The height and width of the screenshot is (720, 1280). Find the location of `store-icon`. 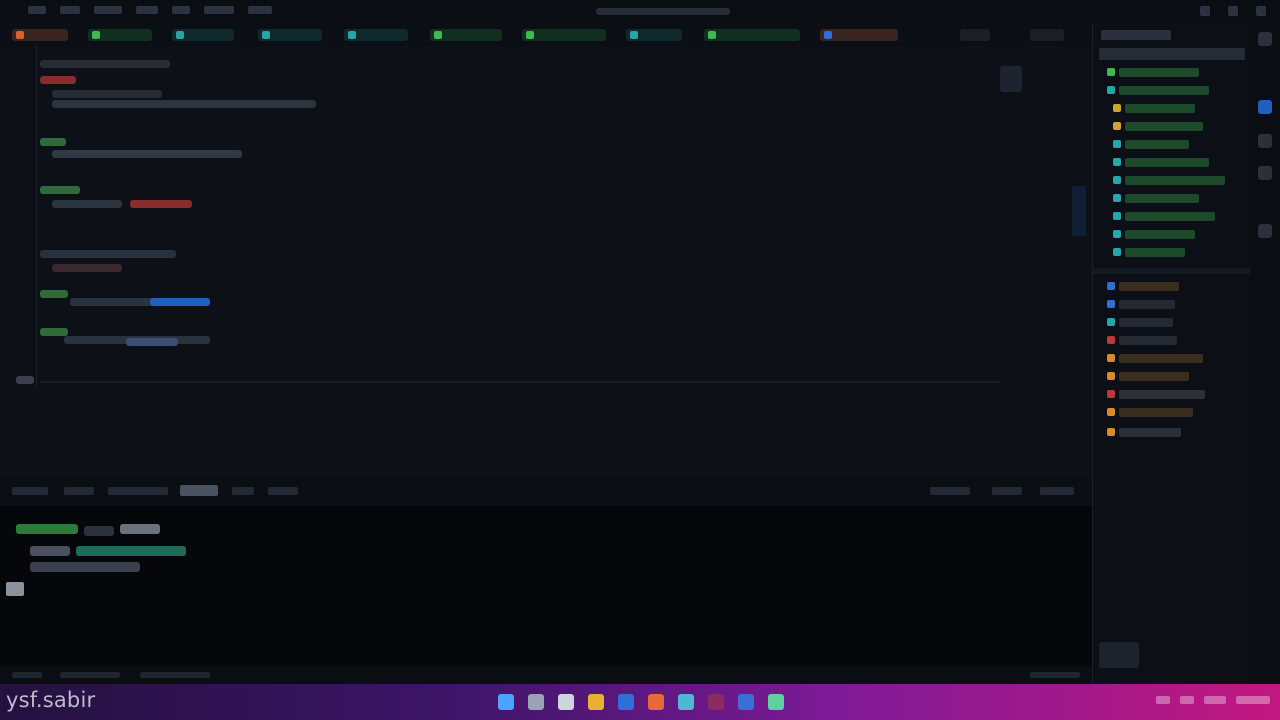

store-icon is located at coordinates (686, 702).